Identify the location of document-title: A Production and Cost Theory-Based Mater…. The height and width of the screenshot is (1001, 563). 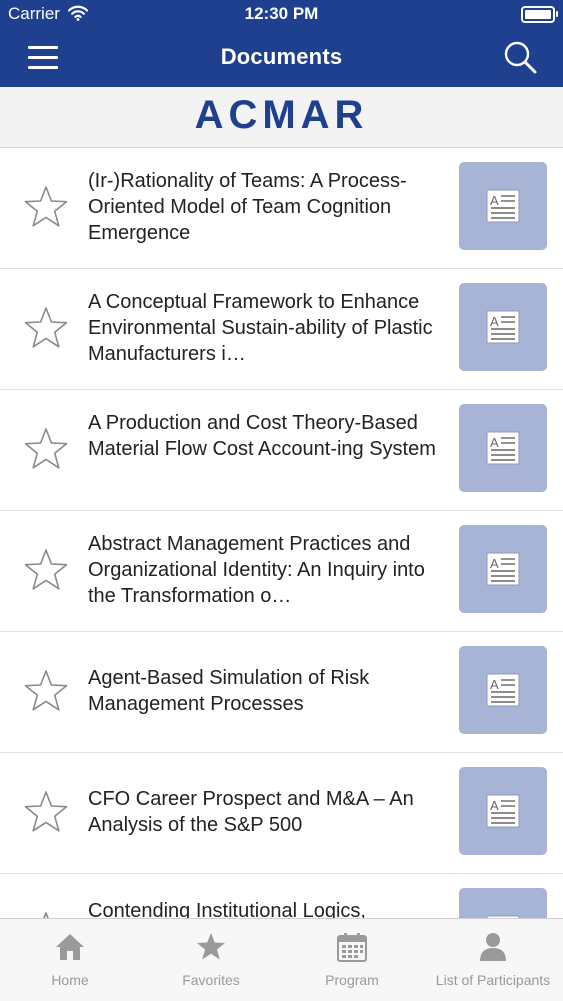
(262, 436).